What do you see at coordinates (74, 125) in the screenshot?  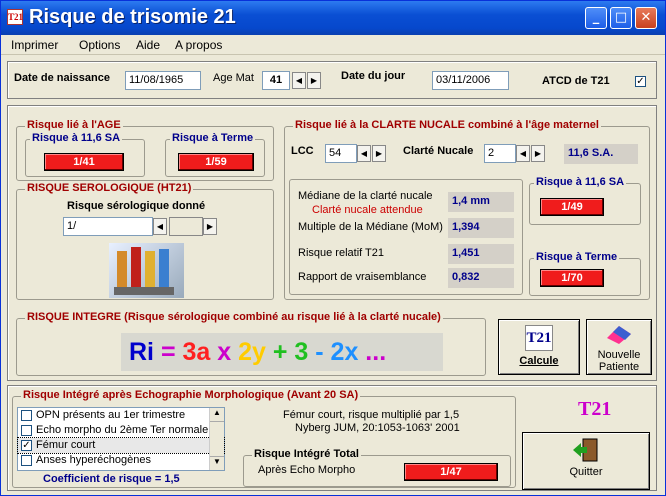 I see `risque-age-title: Risque lié à l'AGE` at bounding box center [74, 125].